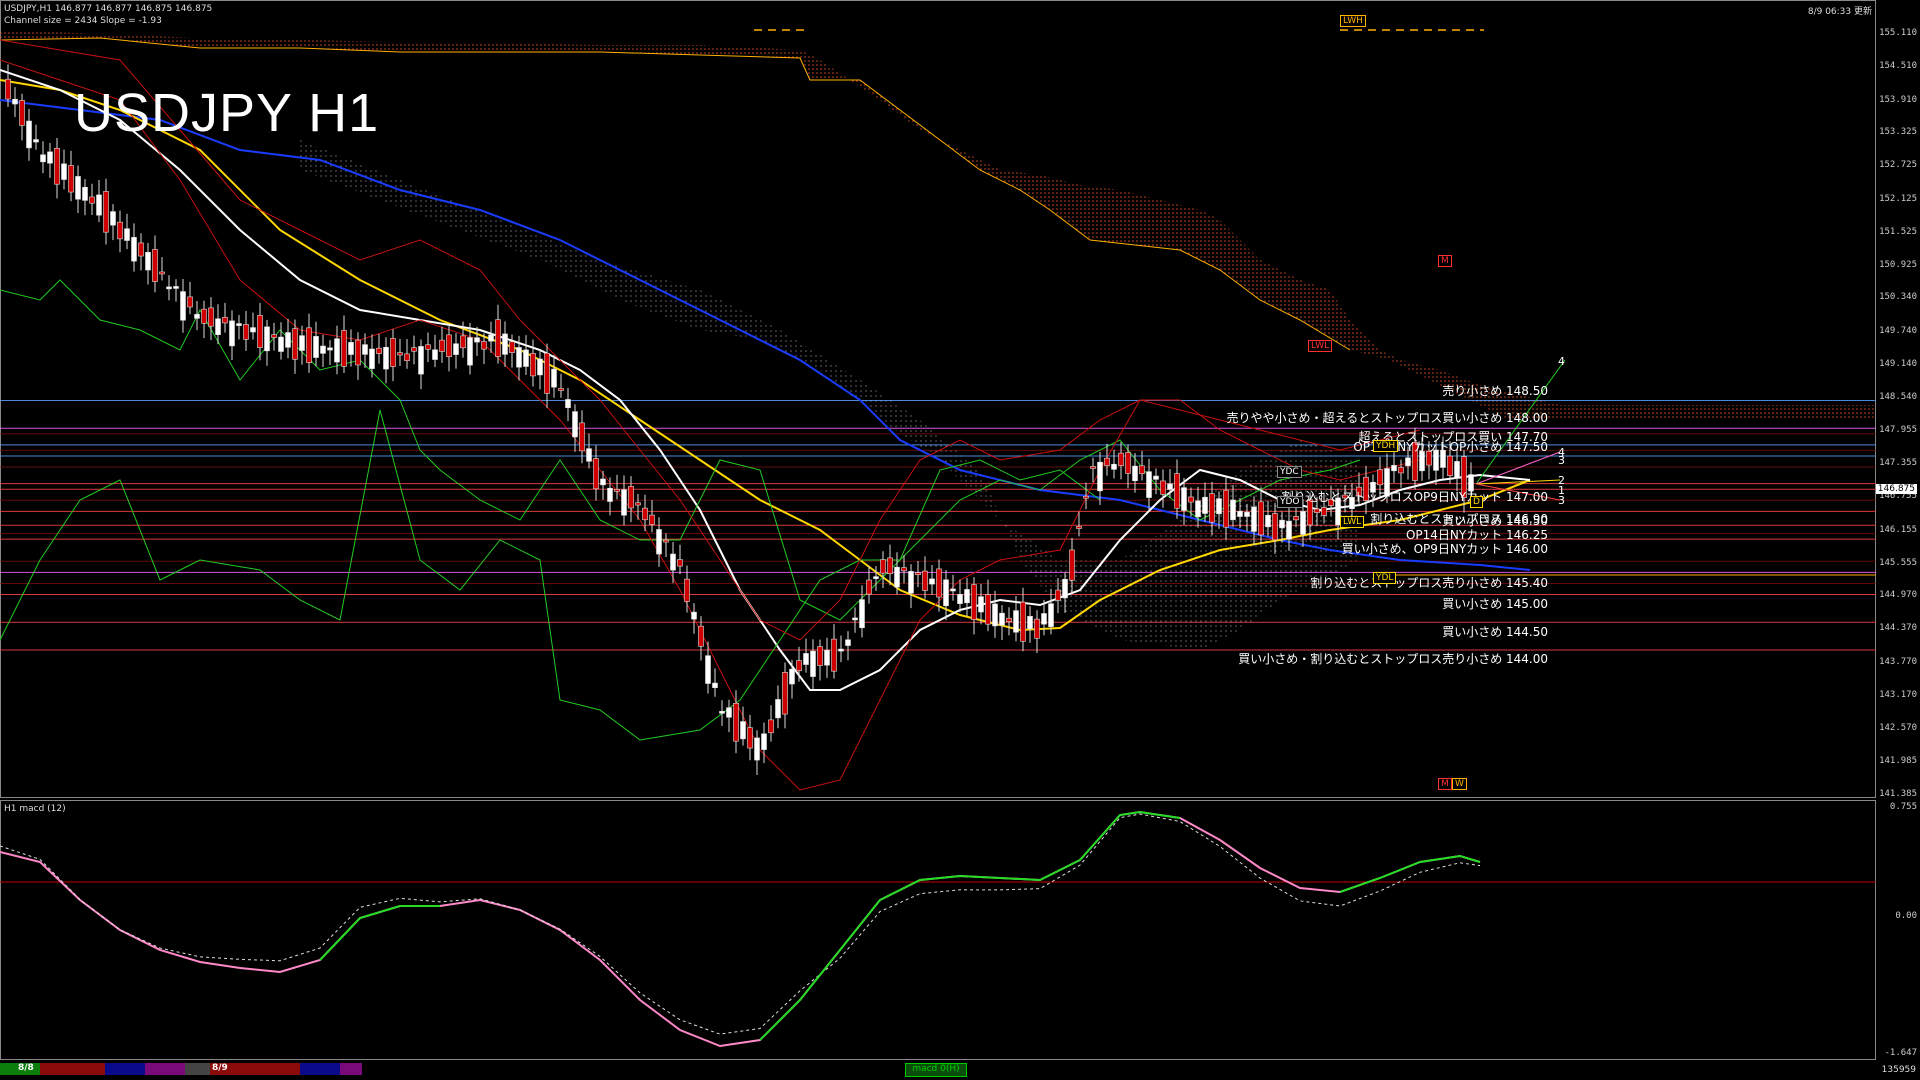 The image size is (1920, 1080). I want to click on price-tick-label: 154.510, so click(1898, 66).